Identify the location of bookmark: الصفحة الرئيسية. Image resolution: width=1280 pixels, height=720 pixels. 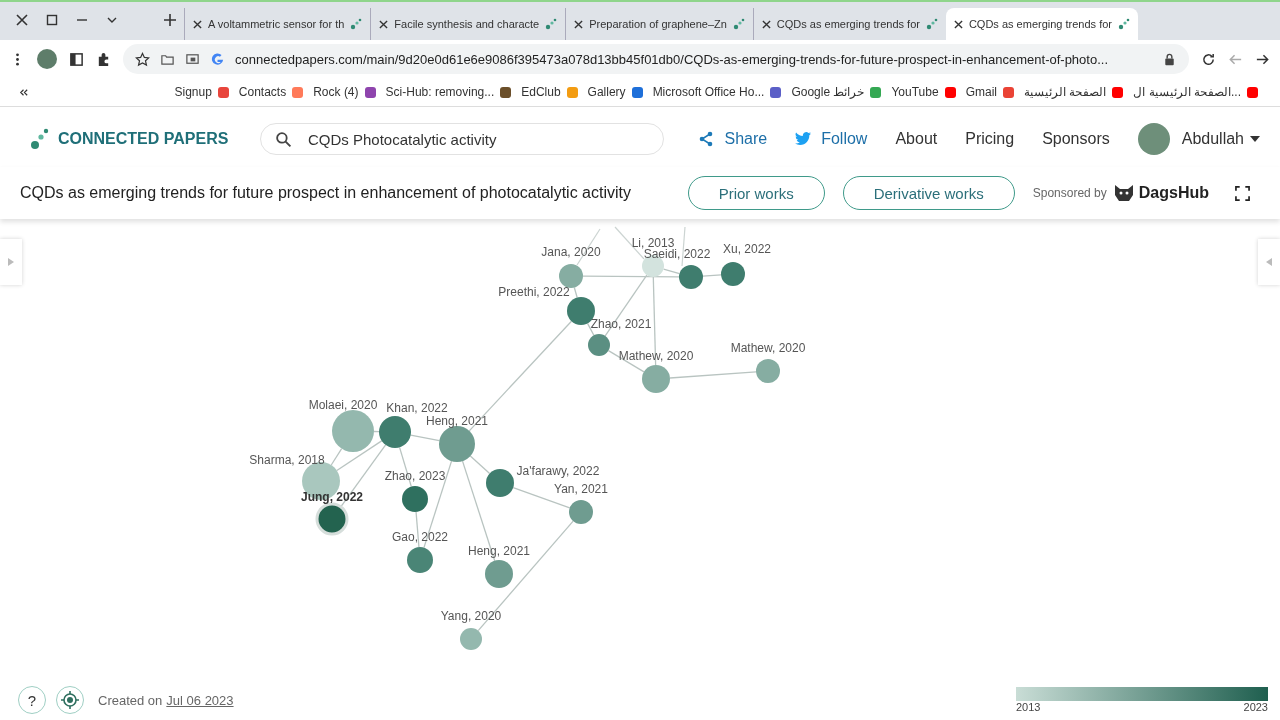
(1073, 92).